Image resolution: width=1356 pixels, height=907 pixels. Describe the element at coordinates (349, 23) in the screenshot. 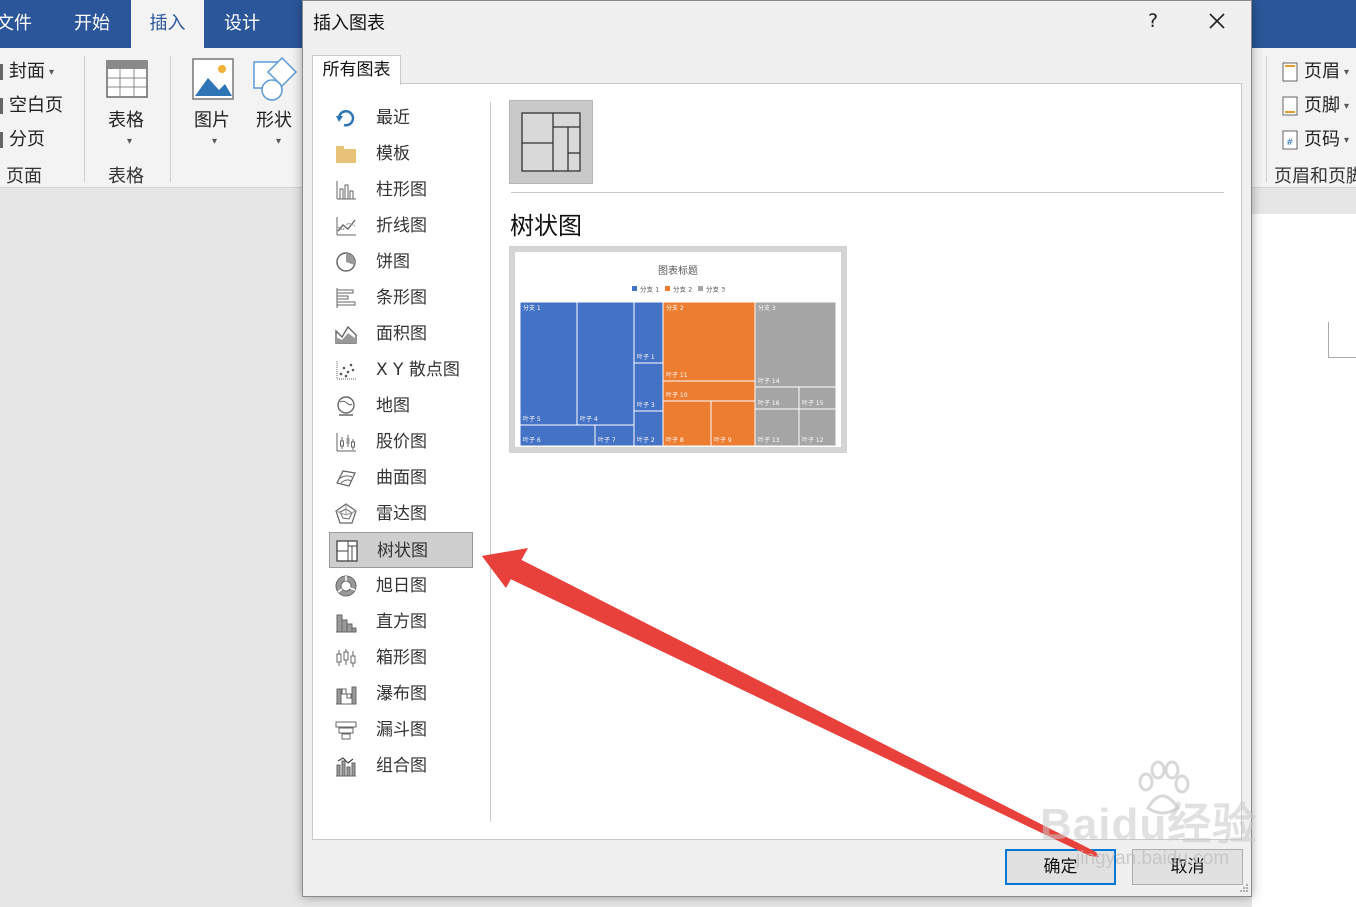

I see `dialog-title: 插入图表` at that location.